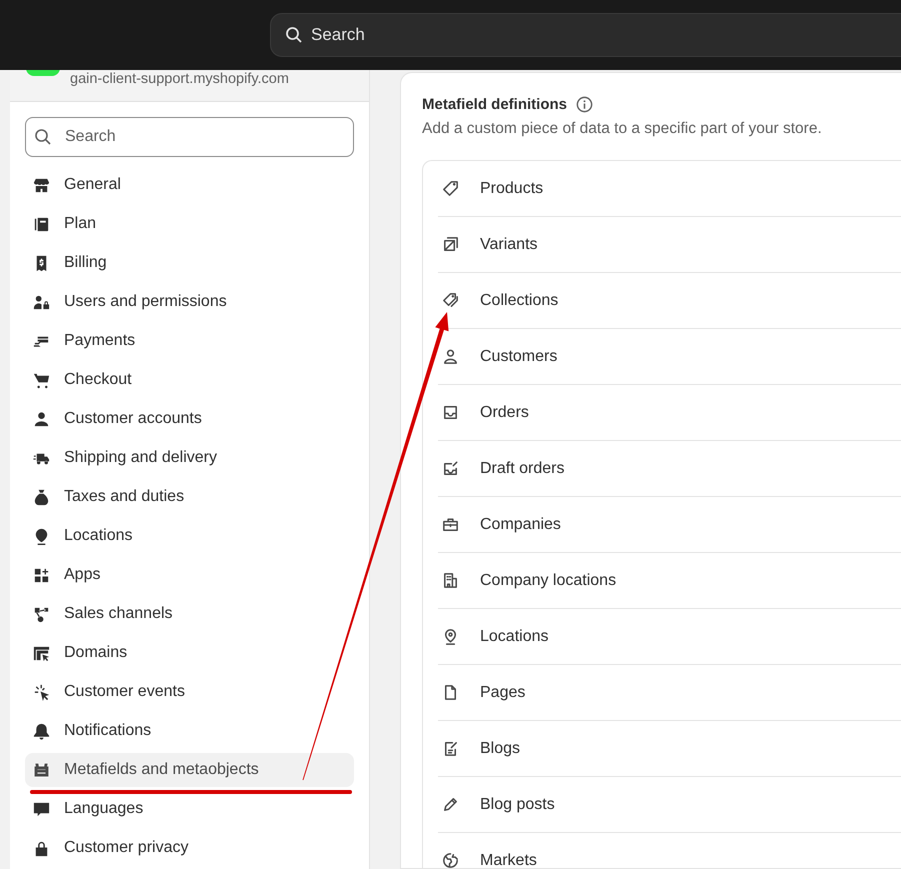 The height and width of the screenshot is (869, 901). Describe the element at coordinates (189, 185) in the screenshot. I see `nav-item: General` at that location.